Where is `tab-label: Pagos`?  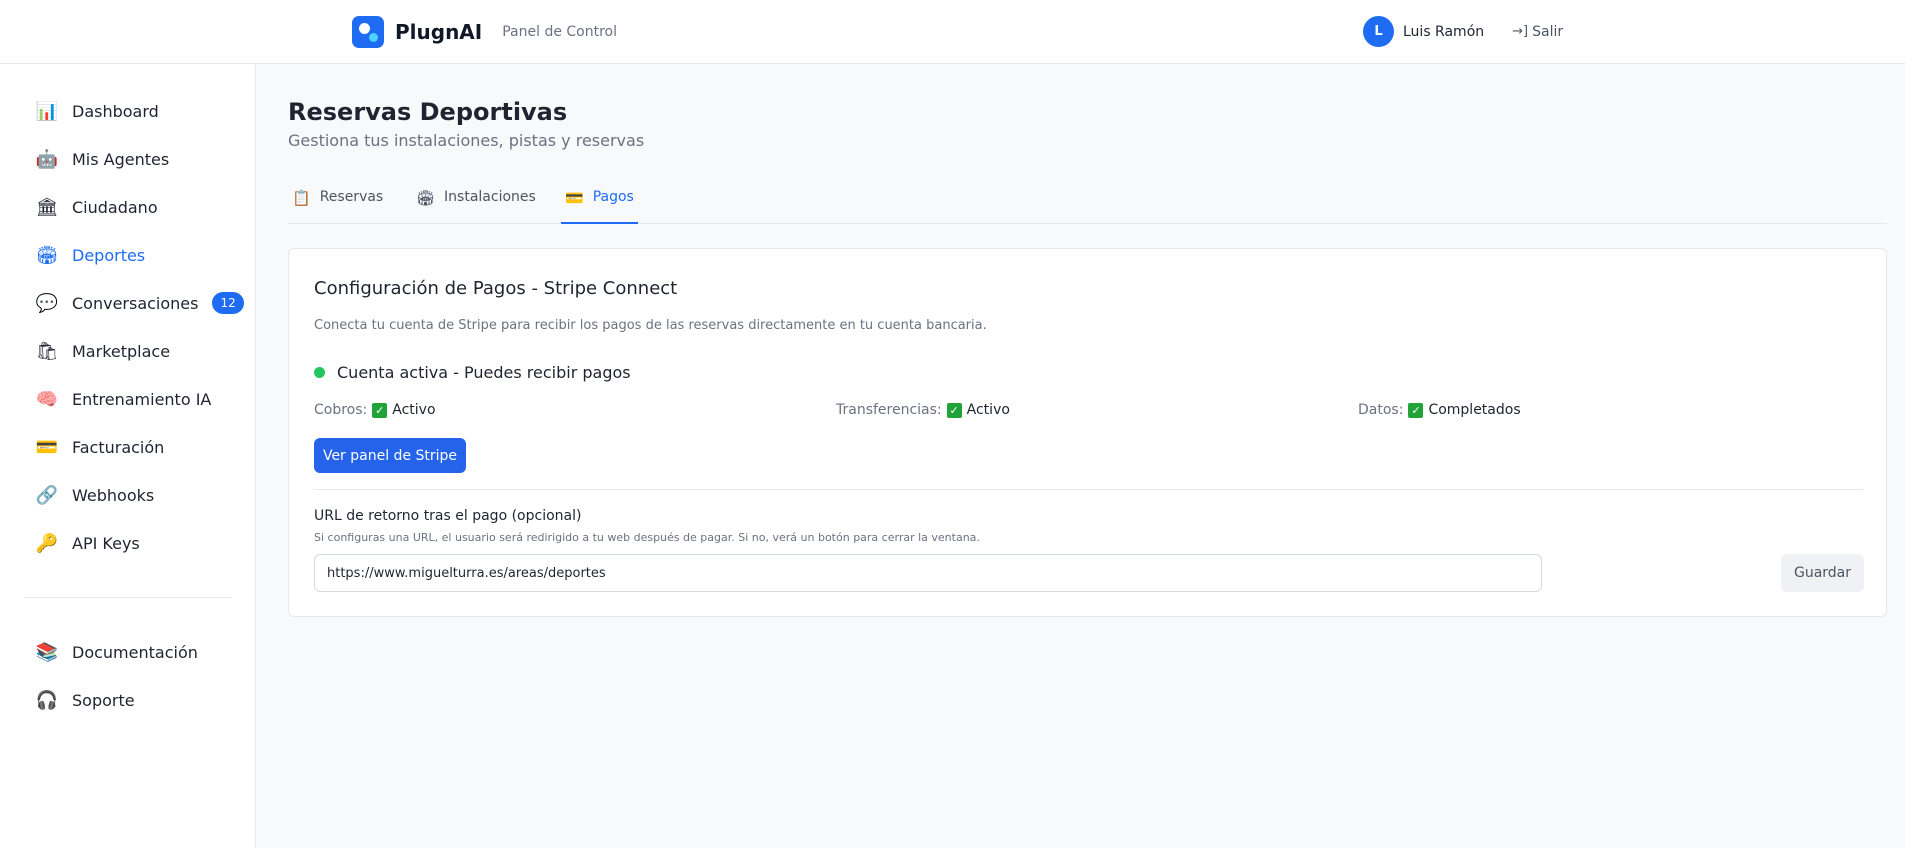
tab-label: Pagos is located at coordinates (613, 197).